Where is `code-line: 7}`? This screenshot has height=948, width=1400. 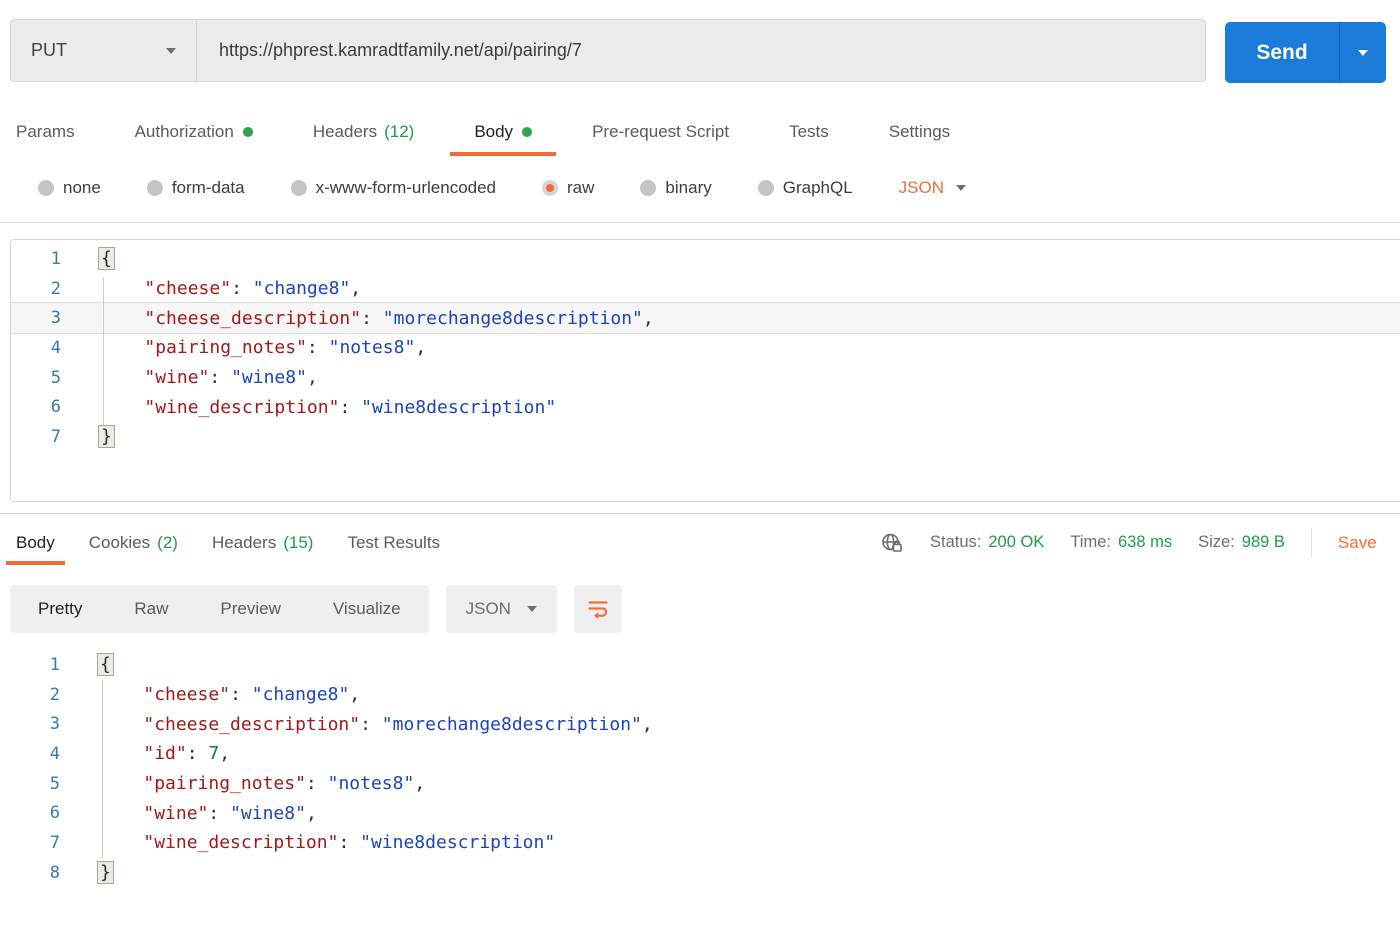 code-line: 7} is located at coordinates (705, 437).